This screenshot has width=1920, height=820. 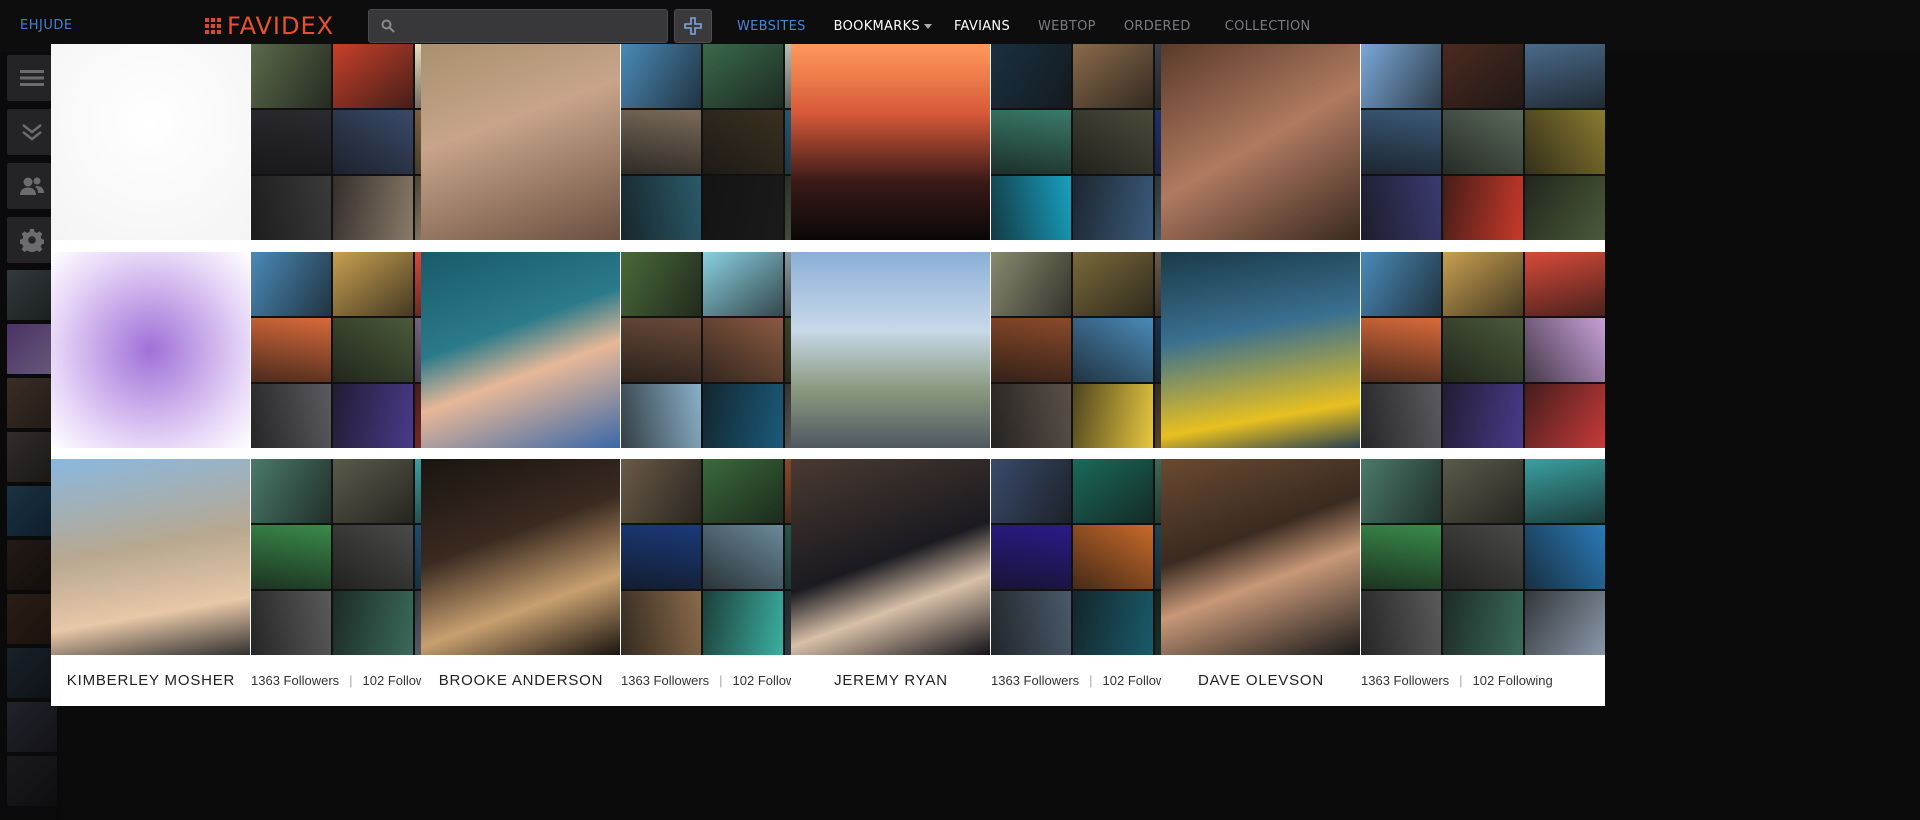 I want to click on add-button, so click(x=693, y=26).